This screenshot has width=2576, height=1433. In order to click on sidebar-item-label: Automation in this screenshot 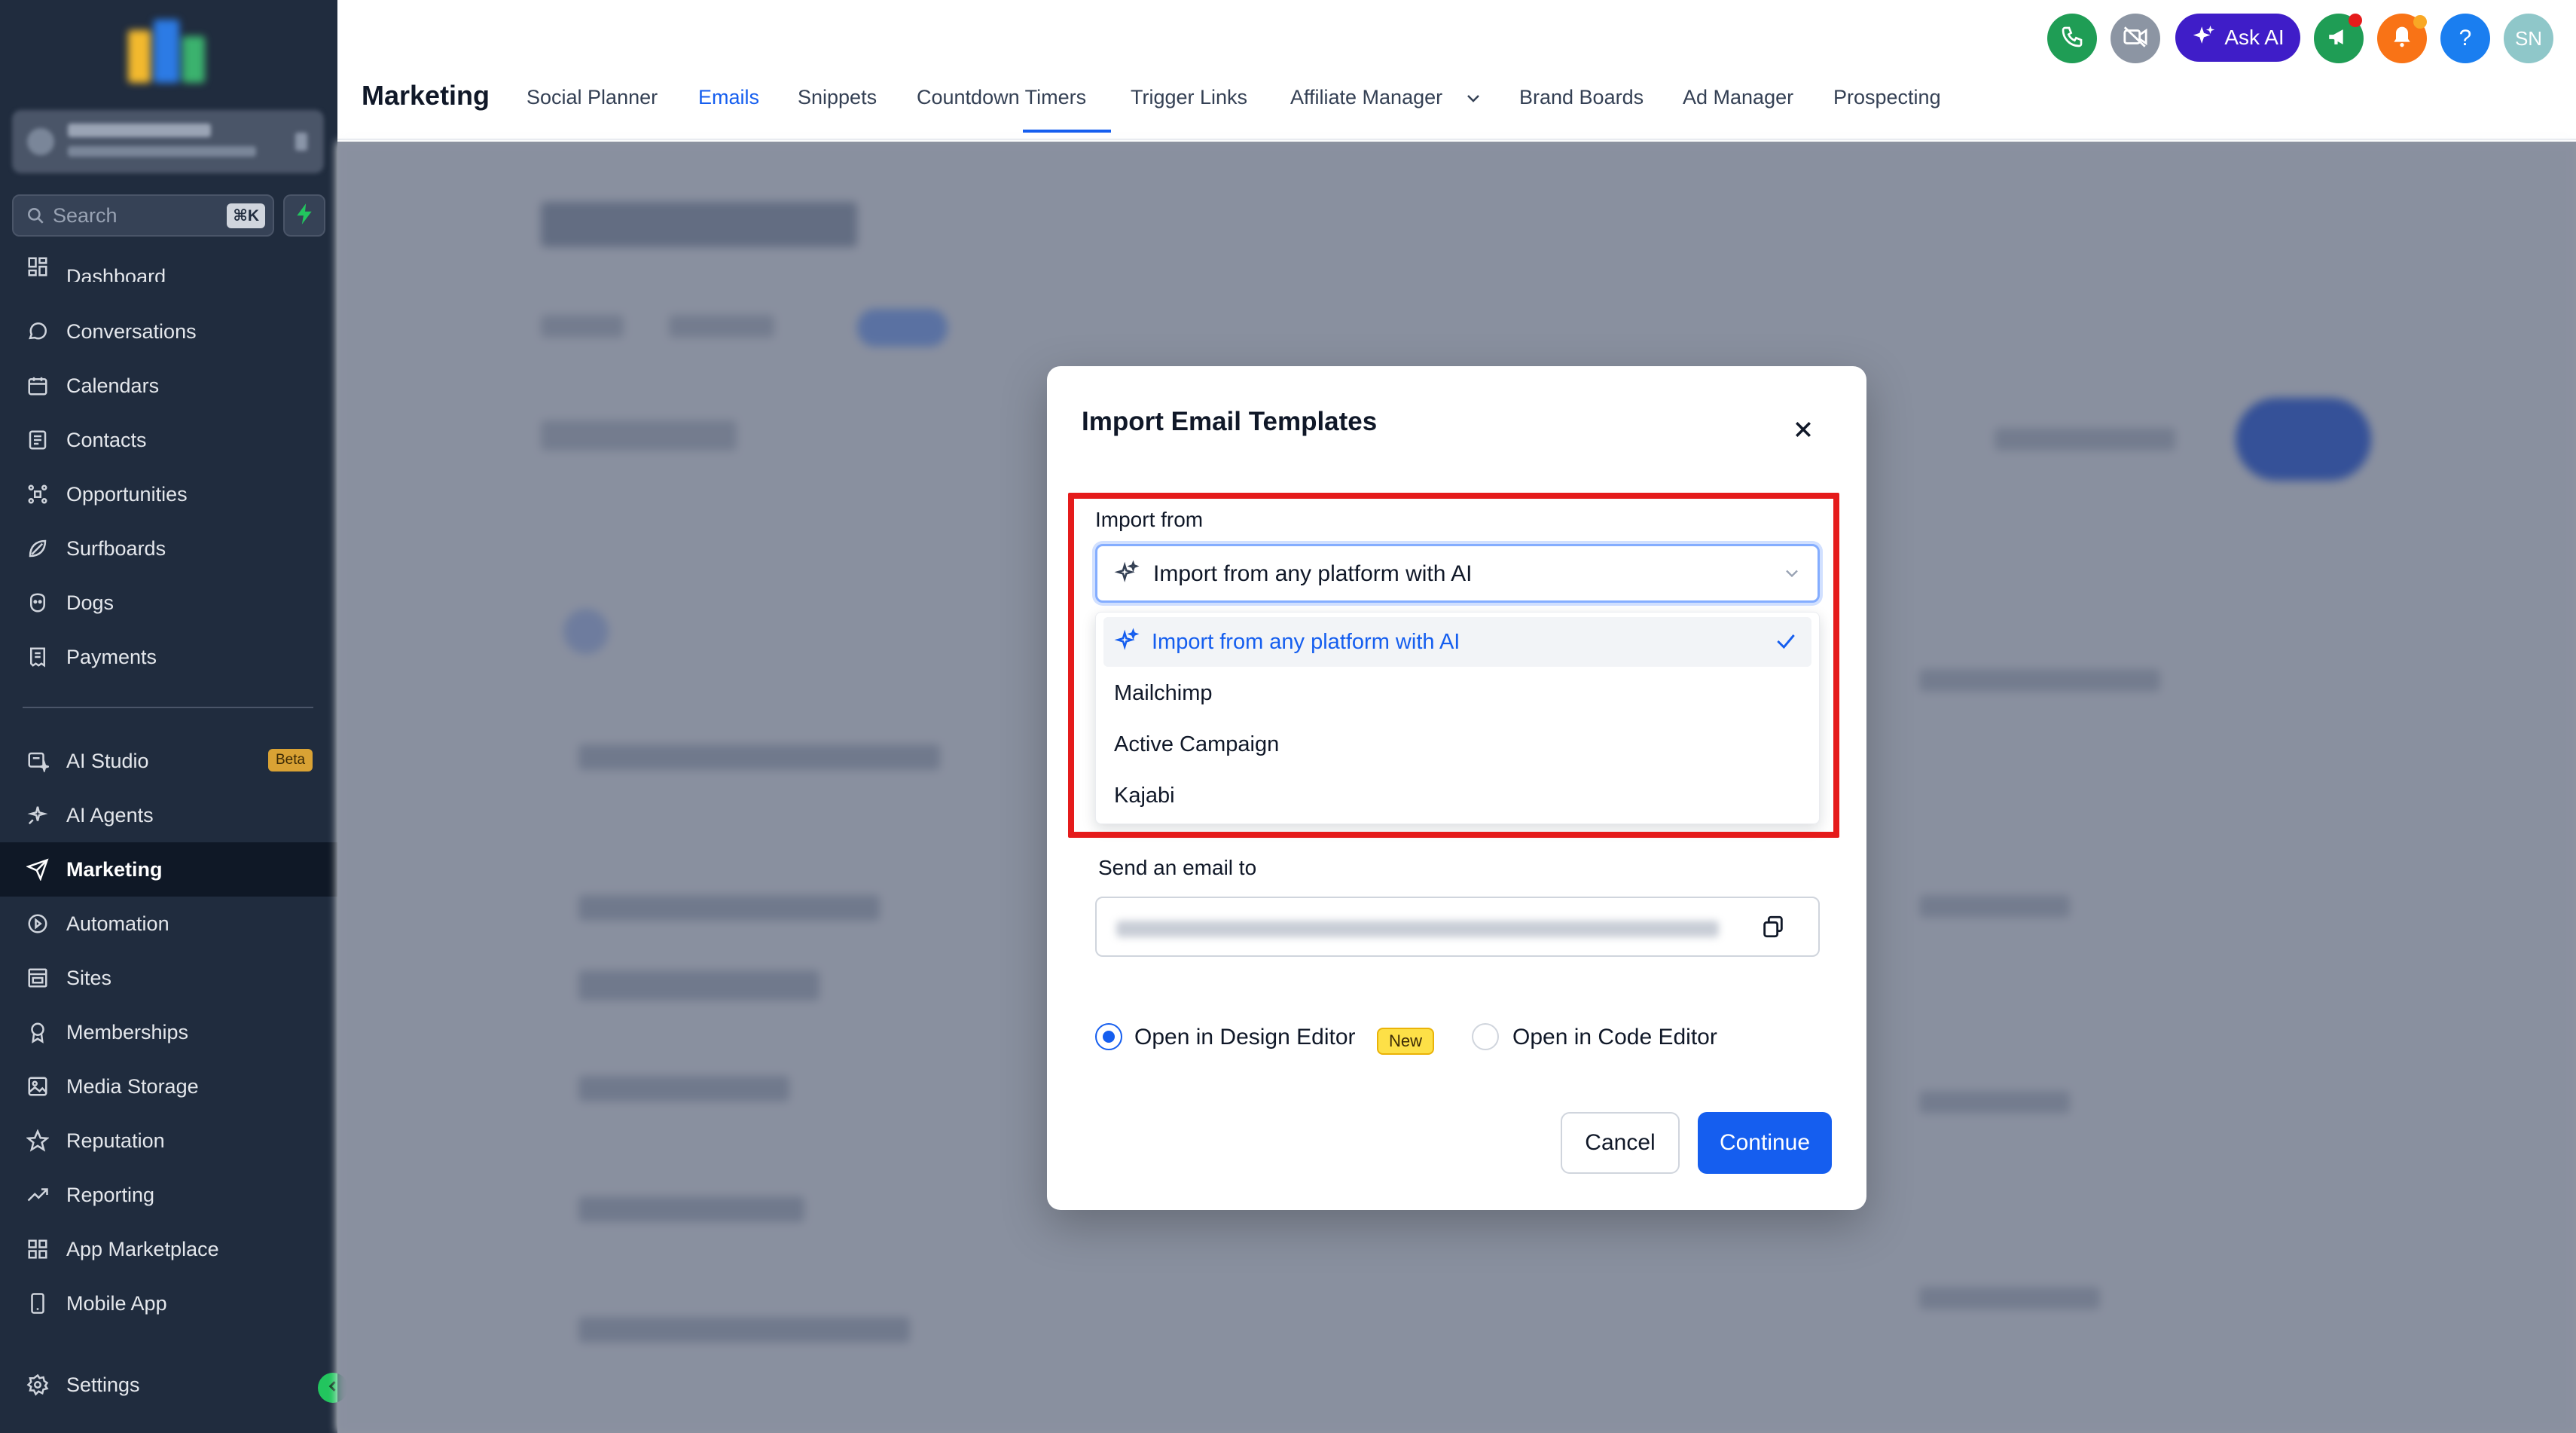, I will do `click(118, 923)`.